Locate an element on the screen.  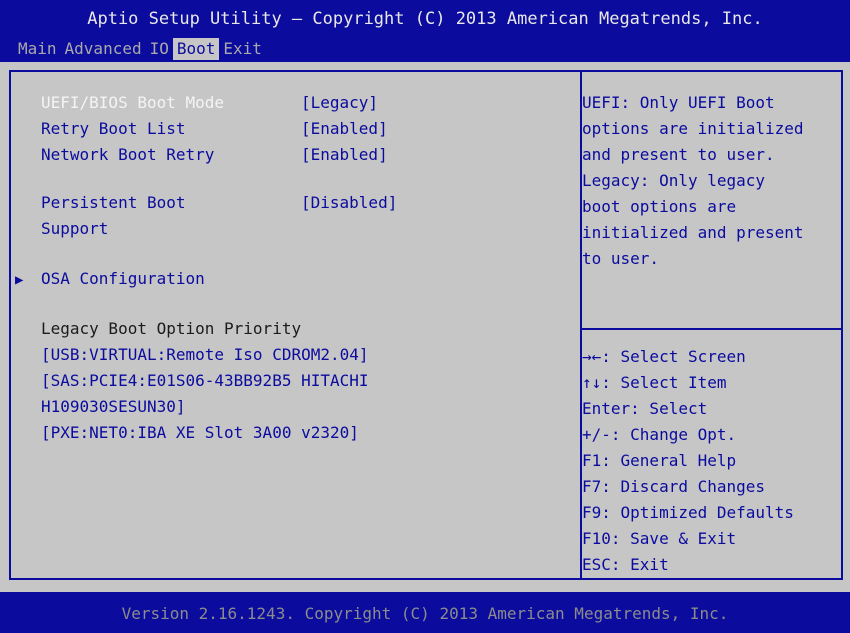
help-text-1: UEFI: Only UEFI Boot is located at coordinates (678, 102).